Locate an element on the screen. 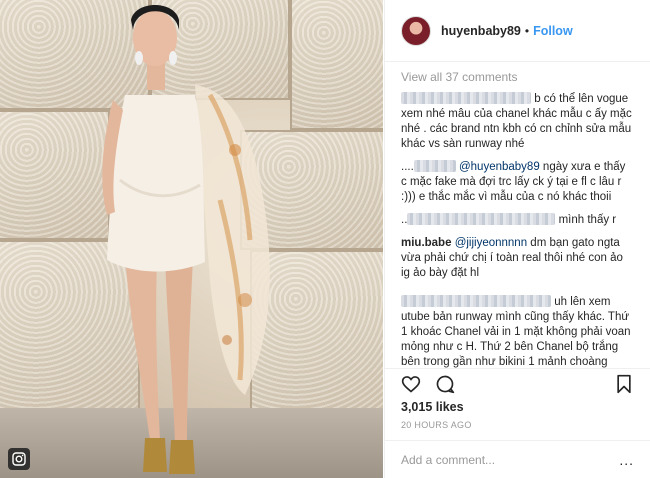 The width and height of the screenshot is (650, 478). comment-text: mình thấy r is located at coordinates (587, 220).